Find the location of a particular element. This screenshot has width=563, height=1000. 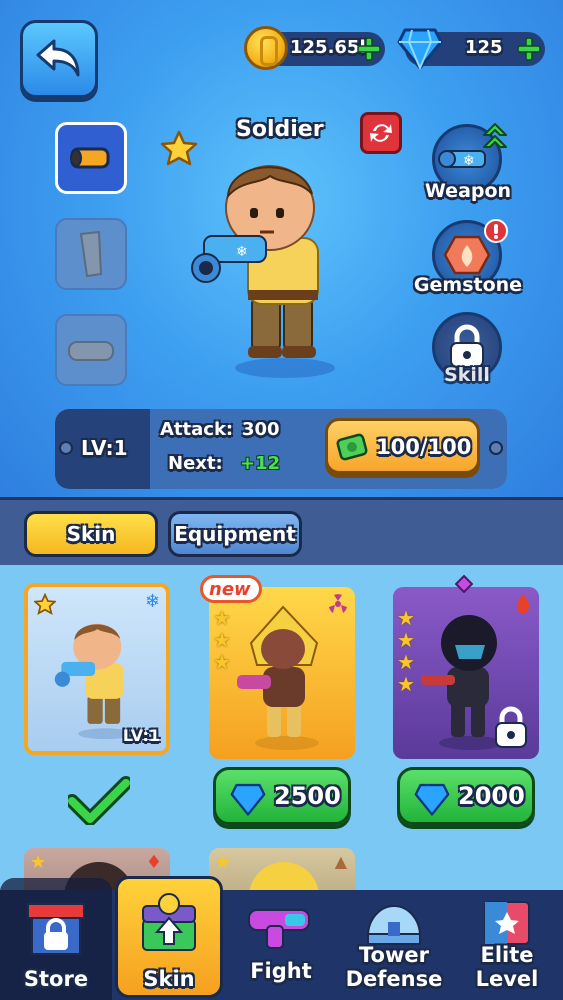

ice-element-icon: ❄ is located at coordinates (152, 601).